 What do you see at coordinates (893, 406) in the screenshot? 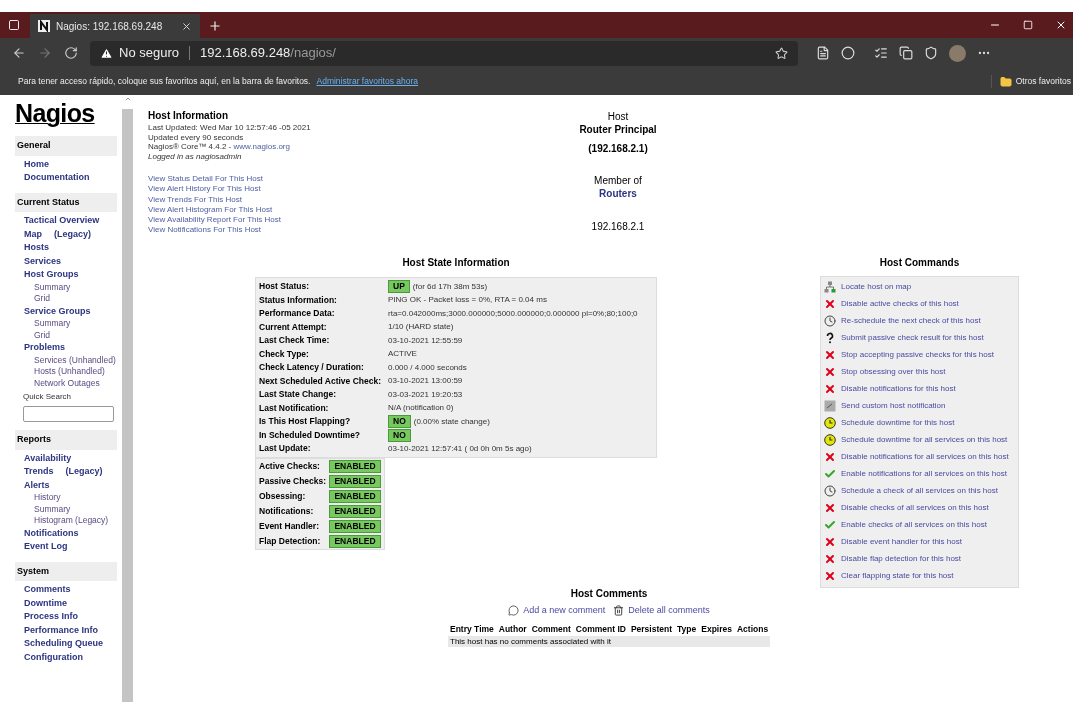
I see `command-link: Send custom host notification` at bounding box center [893, 406].